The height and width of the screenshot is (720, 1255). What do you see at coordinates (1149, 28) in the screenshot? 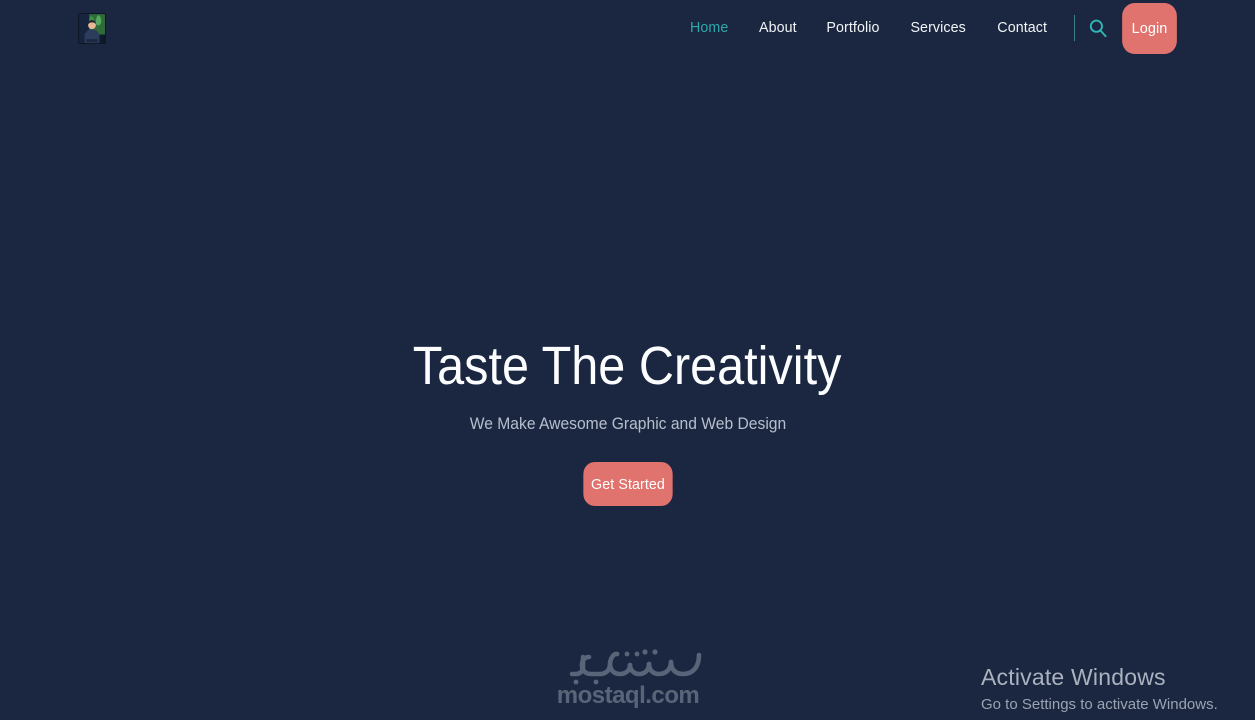
I see `login-button: Login` at bounding box center [1149, 28].